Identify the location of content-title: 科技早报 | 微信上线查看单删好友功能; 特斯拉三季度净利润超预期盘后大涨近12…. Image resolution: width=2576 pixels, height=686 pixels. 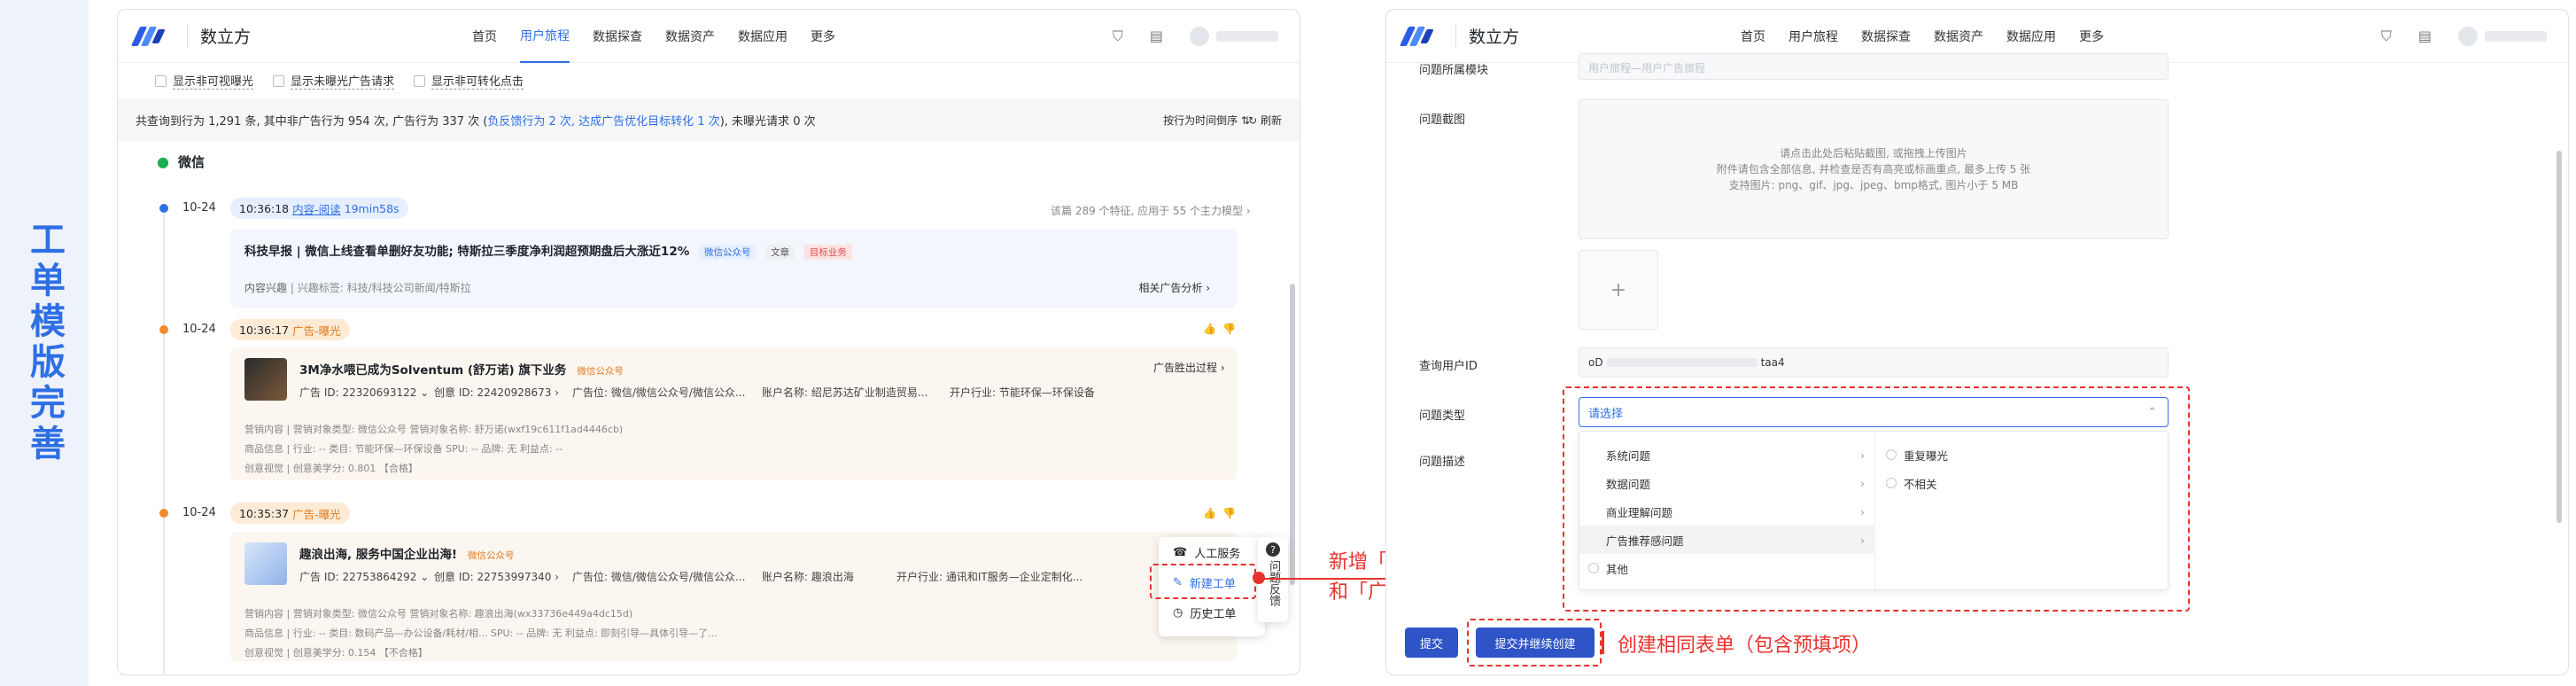
(467, 252).